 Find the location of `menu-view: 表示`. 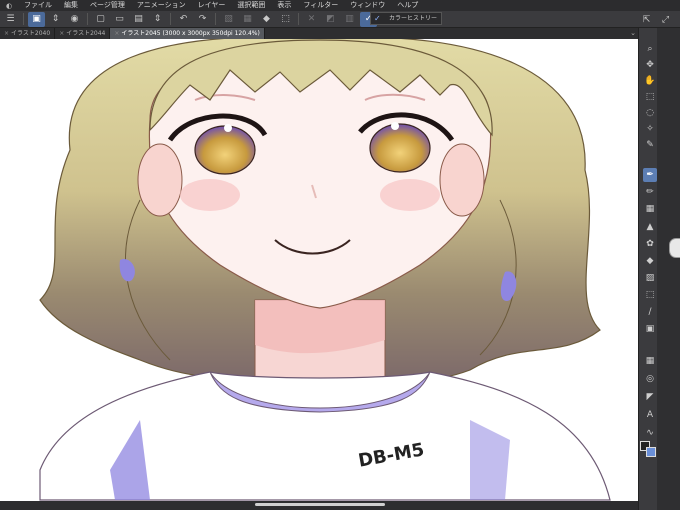

menu-view: 表示 is located at coordinates (284, 5).